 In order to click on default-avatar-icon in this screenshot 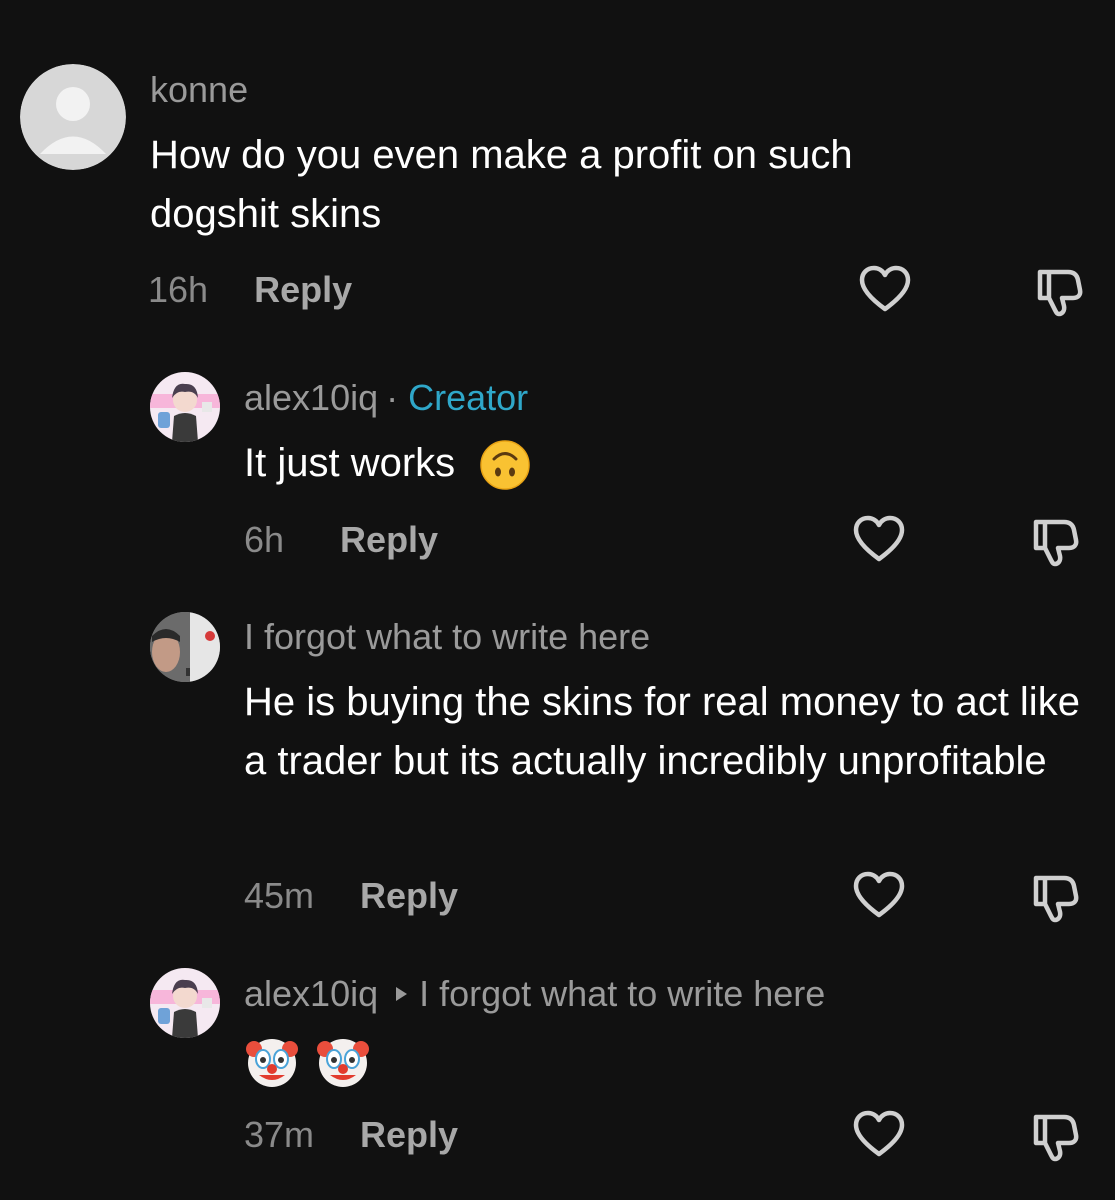, I will do `click(73, 117)`.